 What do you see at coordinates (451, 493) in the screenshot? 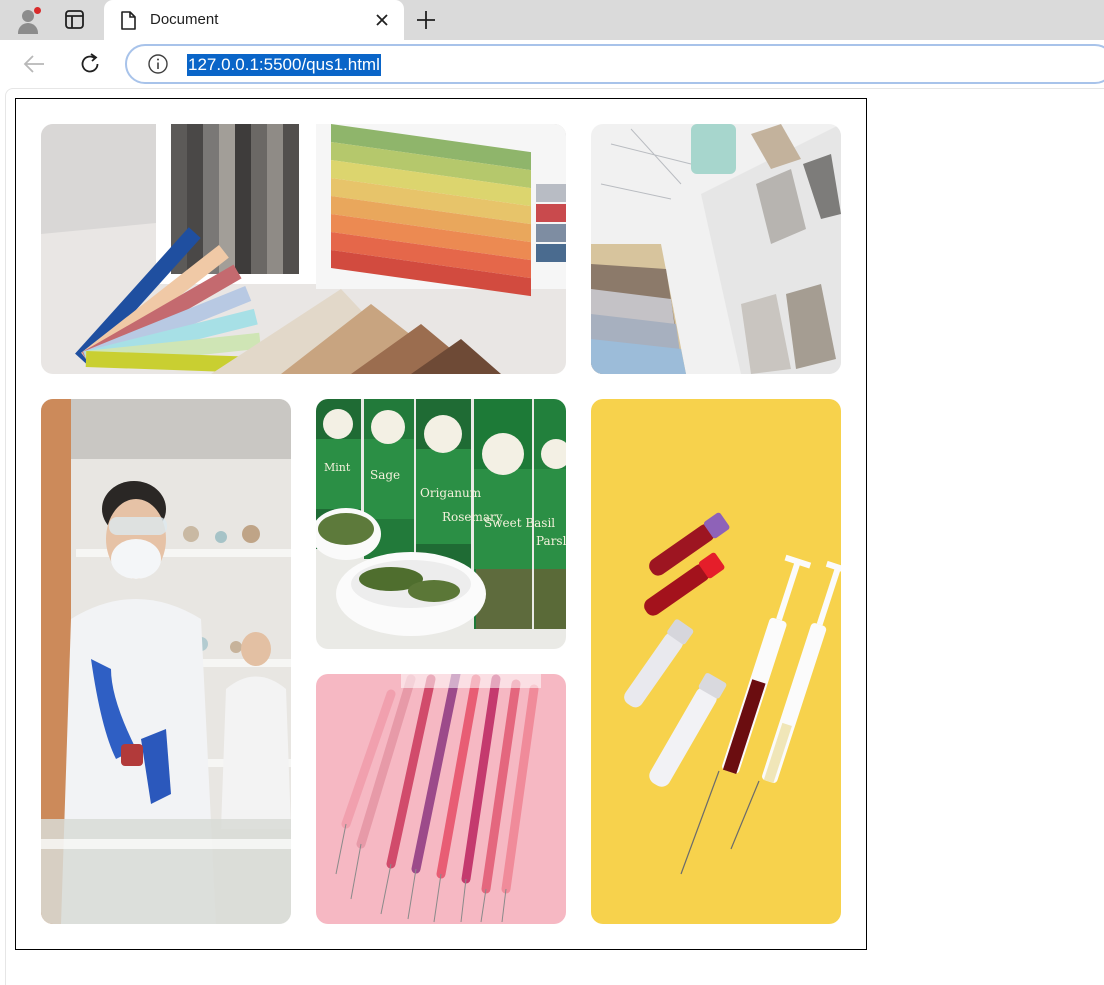
I see `jar-label-origanum: Origanum` at bounding box center [451, 493].